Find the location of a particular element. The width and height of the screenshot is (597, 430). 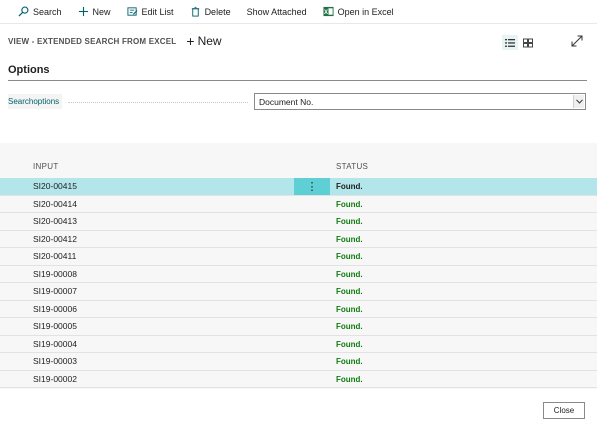

excel-icon: X is located at coordinates (328, 11).